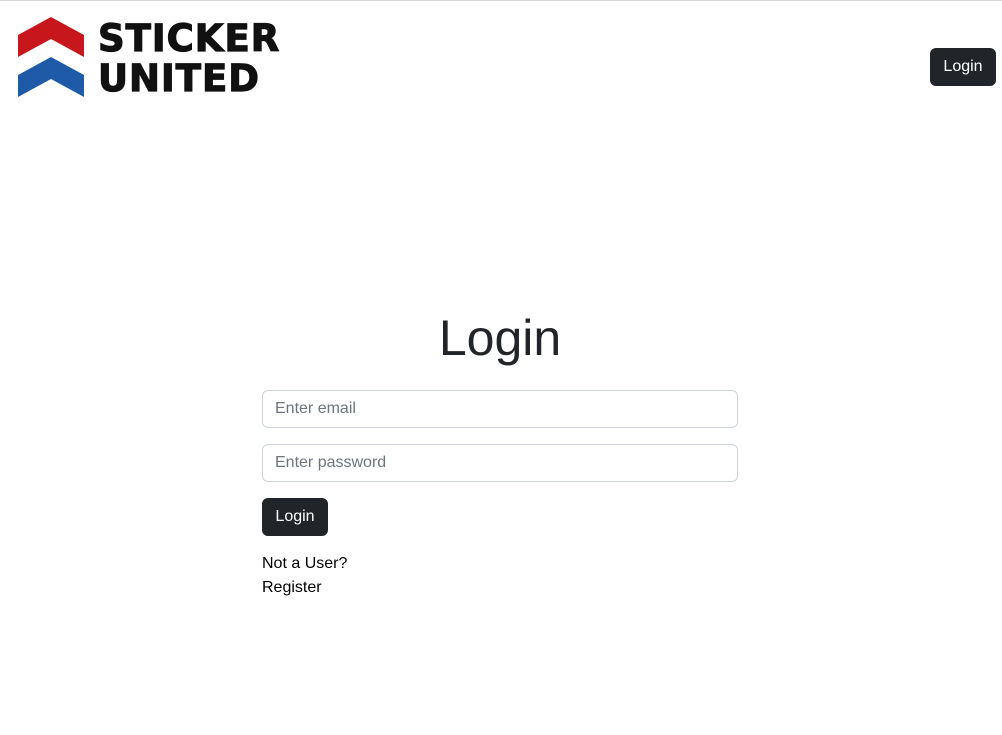 This screenshot has width=1002, height=735. Describe the element at coordinates (51, 57) in the screenshot. I see `chevron-logo-icon` at that location.